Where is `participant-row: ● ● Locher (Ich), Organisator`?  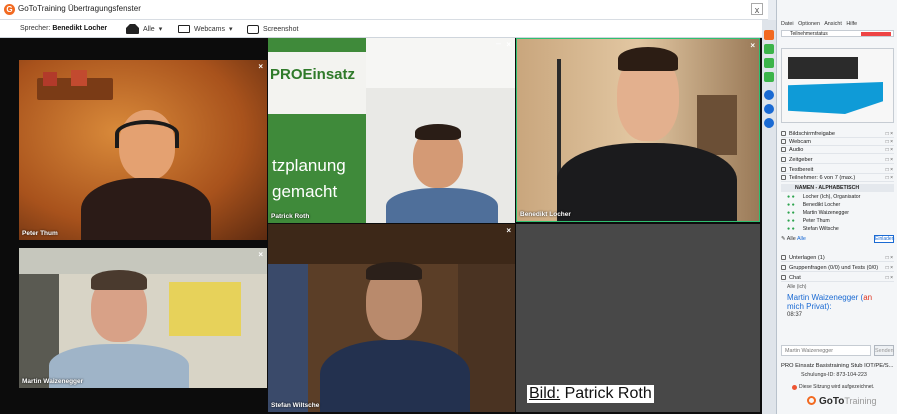
participant-row: ● ● Locher (Ich), Organisator is located at coordinates (839, 197).